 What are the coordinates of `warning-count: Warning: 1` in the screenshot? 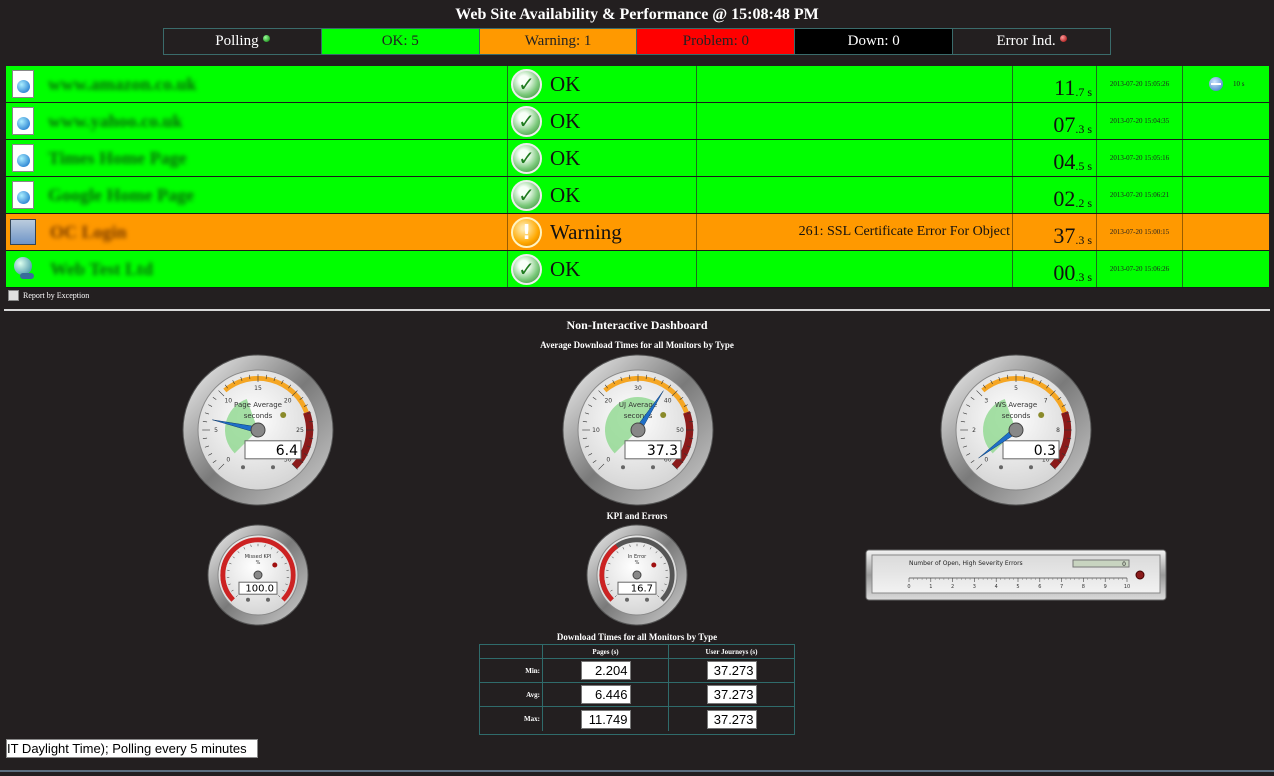 It's located at (558, 41).